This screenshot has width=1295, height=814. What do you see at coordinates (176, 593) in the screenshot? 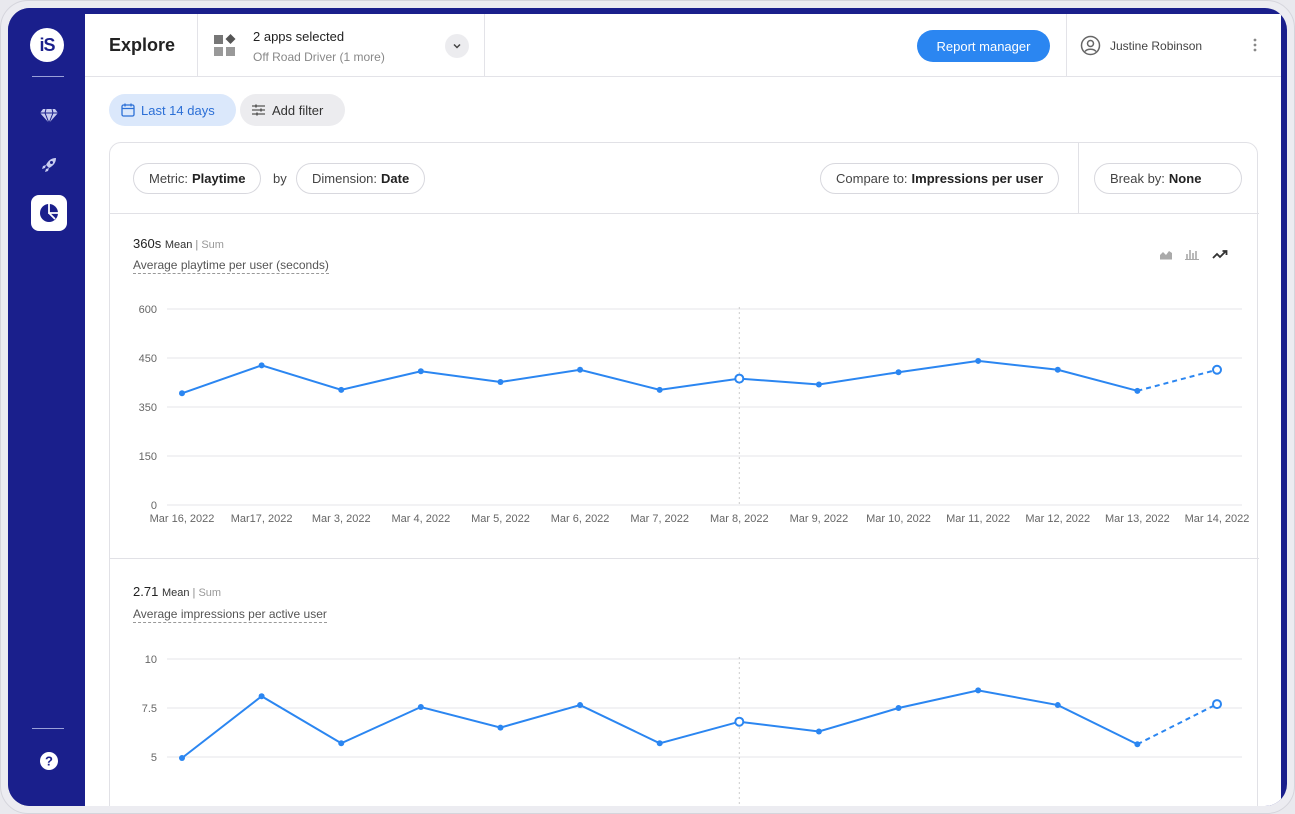
I see `chart2-mean-toggle: Mean` at bounding box center [176, 593].